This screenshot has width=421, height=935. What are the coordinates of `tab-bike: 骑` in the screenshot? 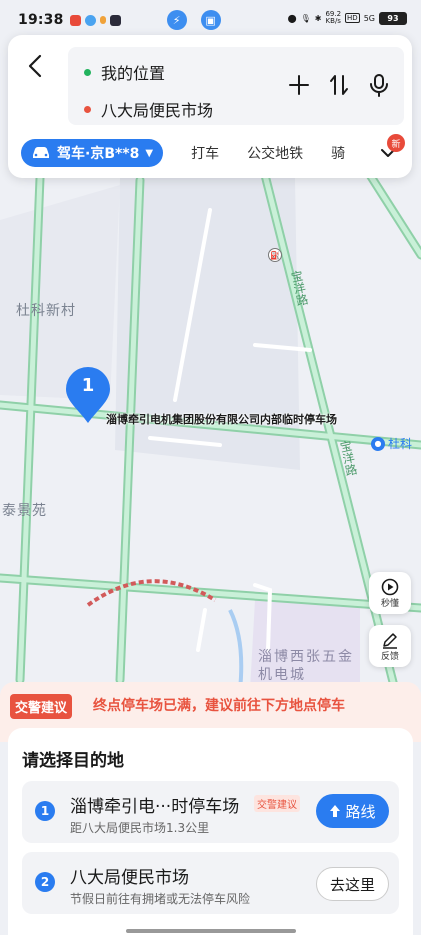 It's located at (338, 153).